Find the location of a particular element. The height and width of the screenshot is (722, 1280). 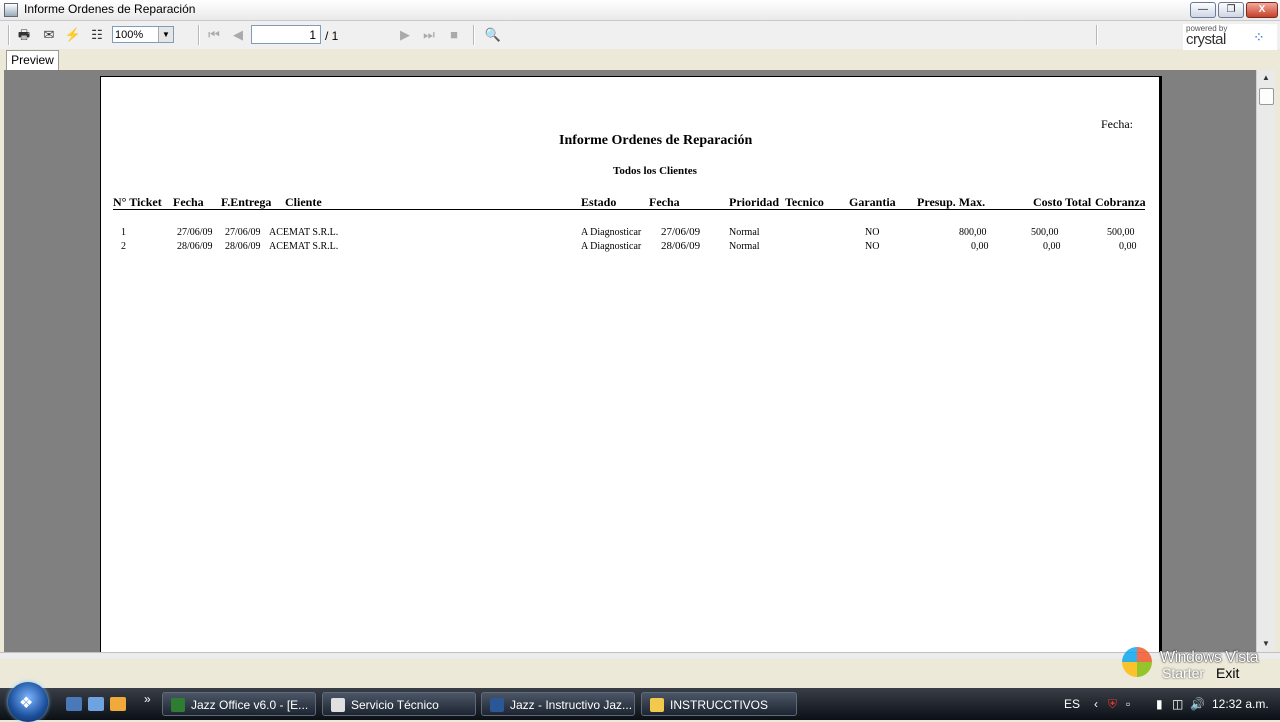

cell-fentrega: 28/06/09 is located at coordinates (243, 246).